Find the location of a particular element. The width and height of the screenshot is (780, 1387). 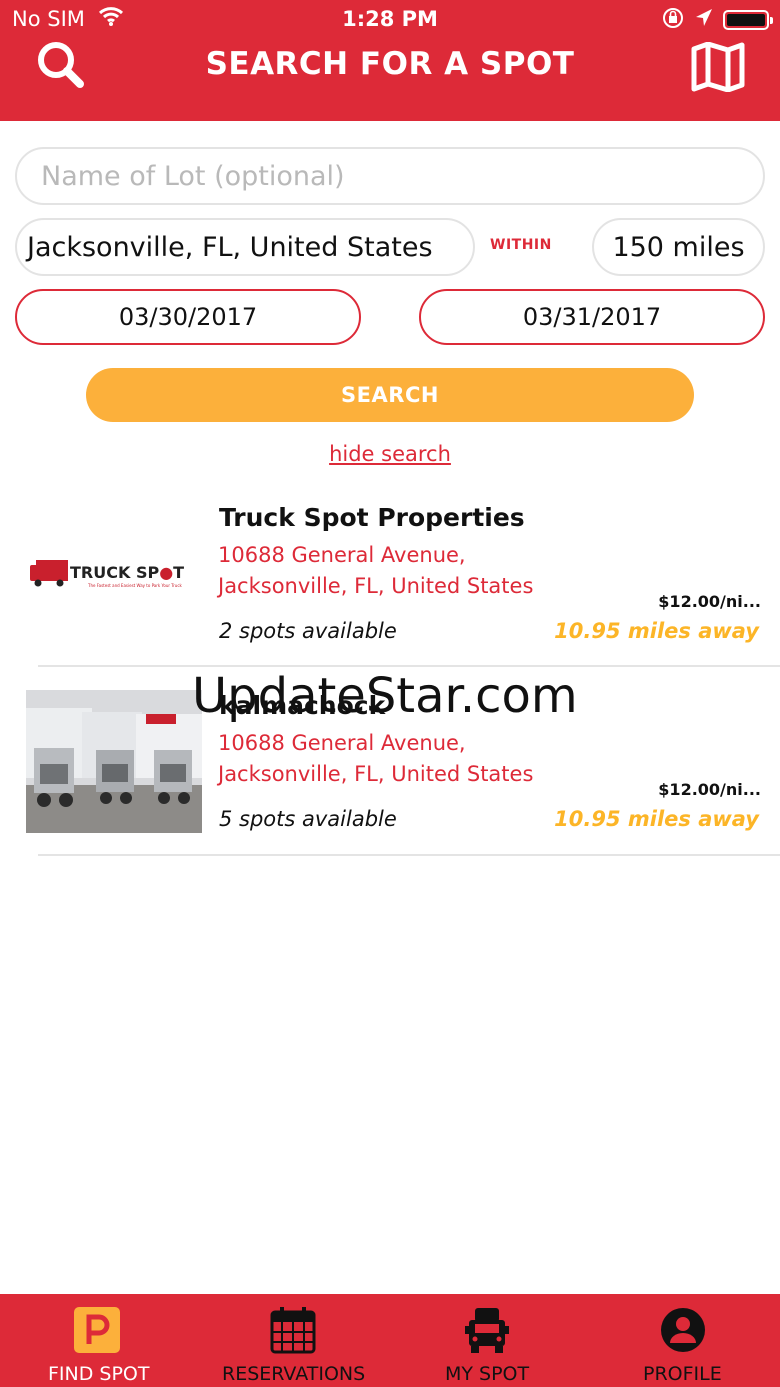

nav-bar: SEARCH FOR A SPOT is located at coordinates (390, 80).